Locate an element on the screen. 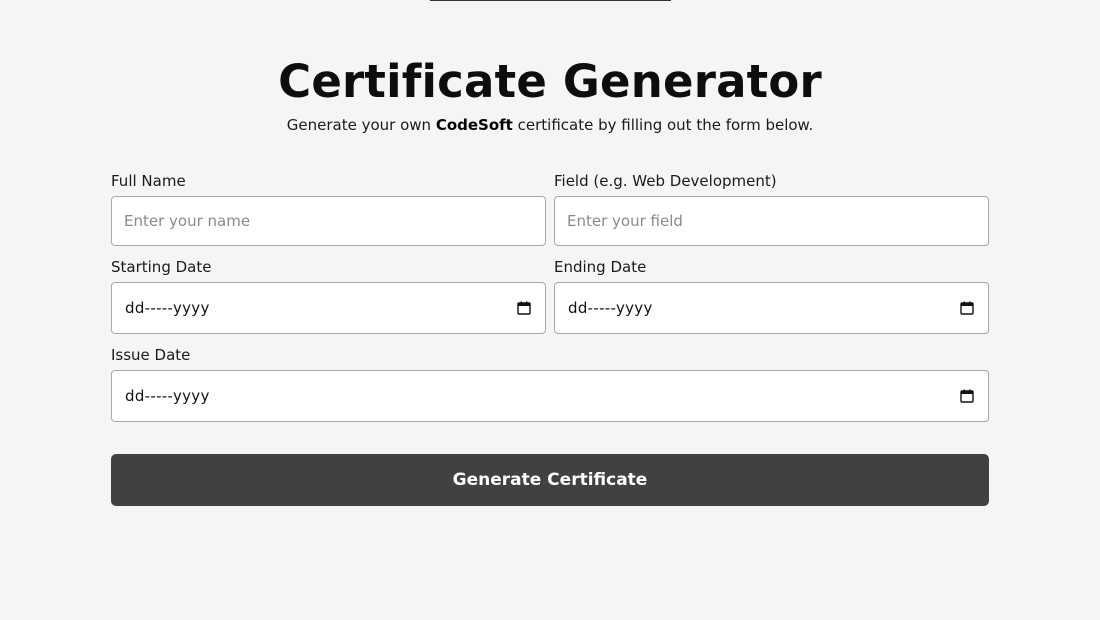  full-name-label: Full Name is located at coordinates (148, 181).